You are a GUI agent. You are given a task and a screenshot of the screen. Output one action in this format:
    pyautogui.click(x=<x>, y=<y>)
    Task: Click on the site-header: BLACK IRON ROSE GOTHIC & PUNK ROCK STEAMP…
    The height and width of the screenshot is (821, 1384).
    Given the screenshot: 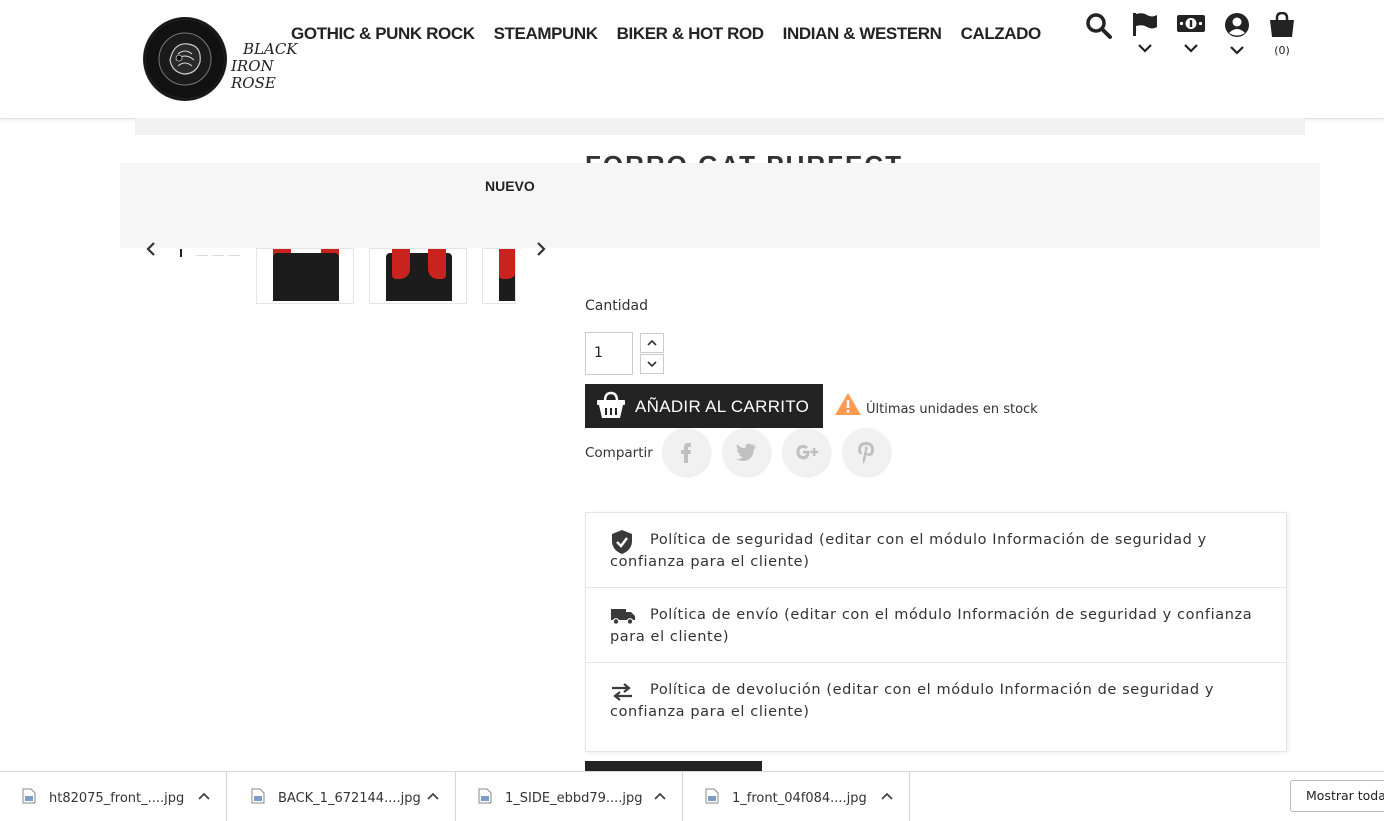 What is the action you would take?
    pyautogui.click(x=692, y=59)
    